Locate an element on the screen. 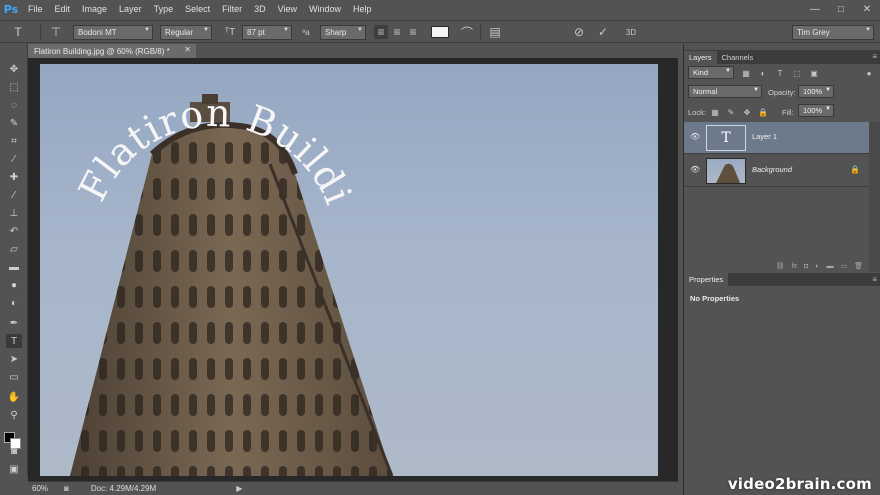 The image size is (880, 495). delete-layer-icon: 🗑 is located at coordinates (858, 266).